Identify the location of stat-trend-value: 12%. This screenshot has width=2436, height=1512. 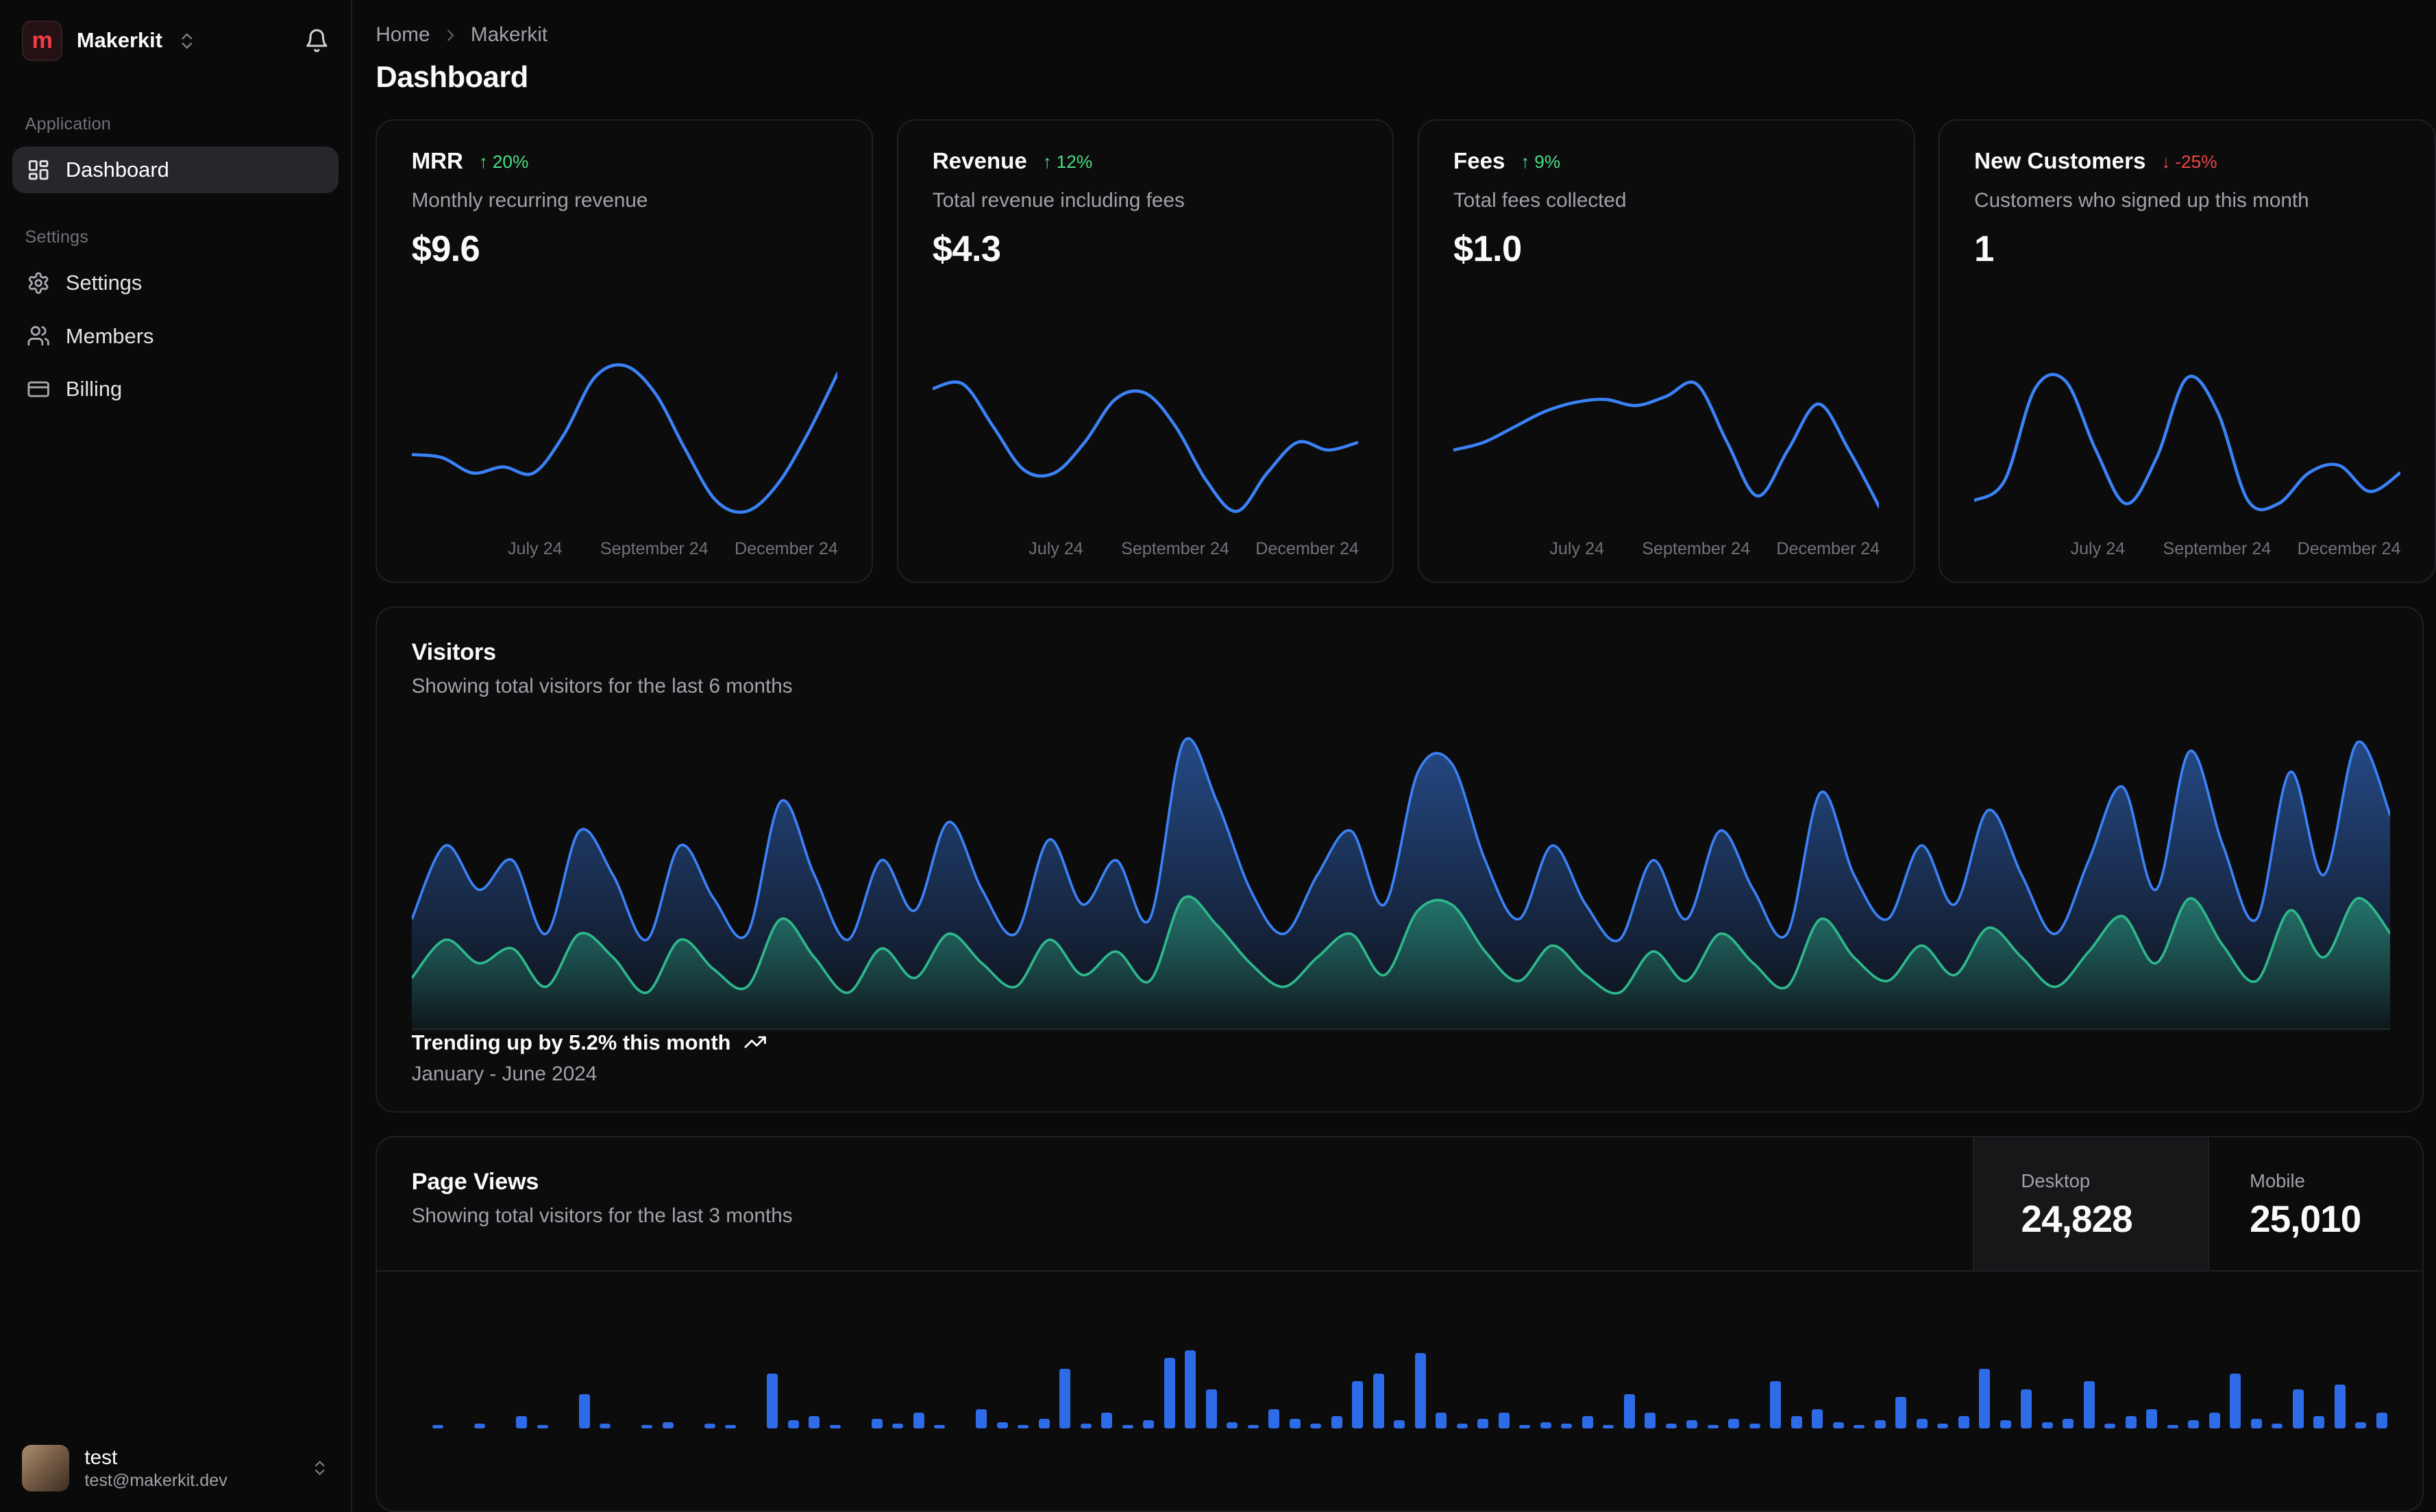
(1074, 161).